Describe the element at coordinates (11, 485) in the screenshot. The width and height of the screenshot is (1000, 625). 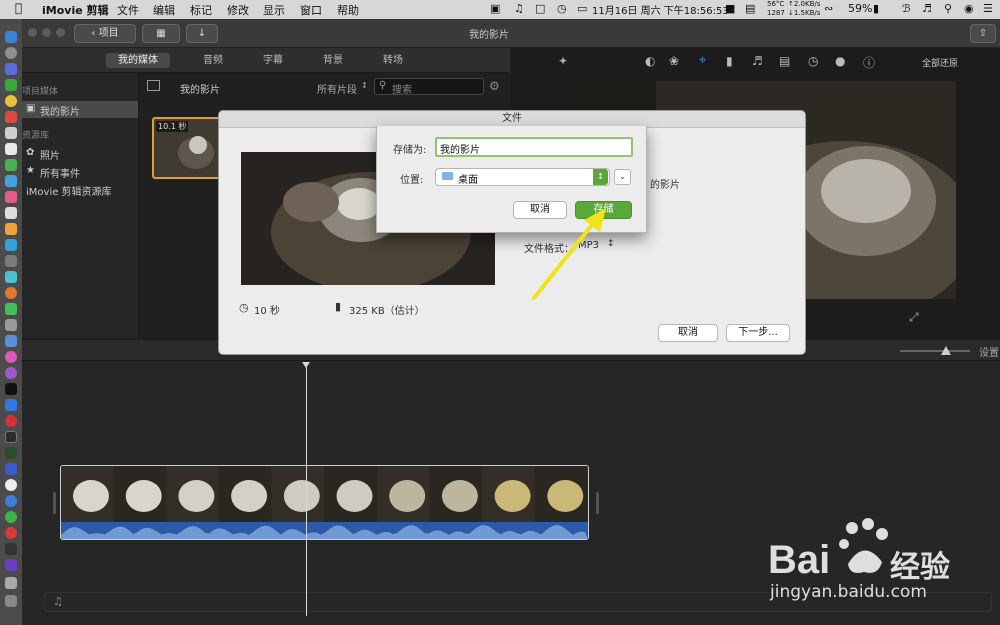
I see `yandex-icon` at that location.